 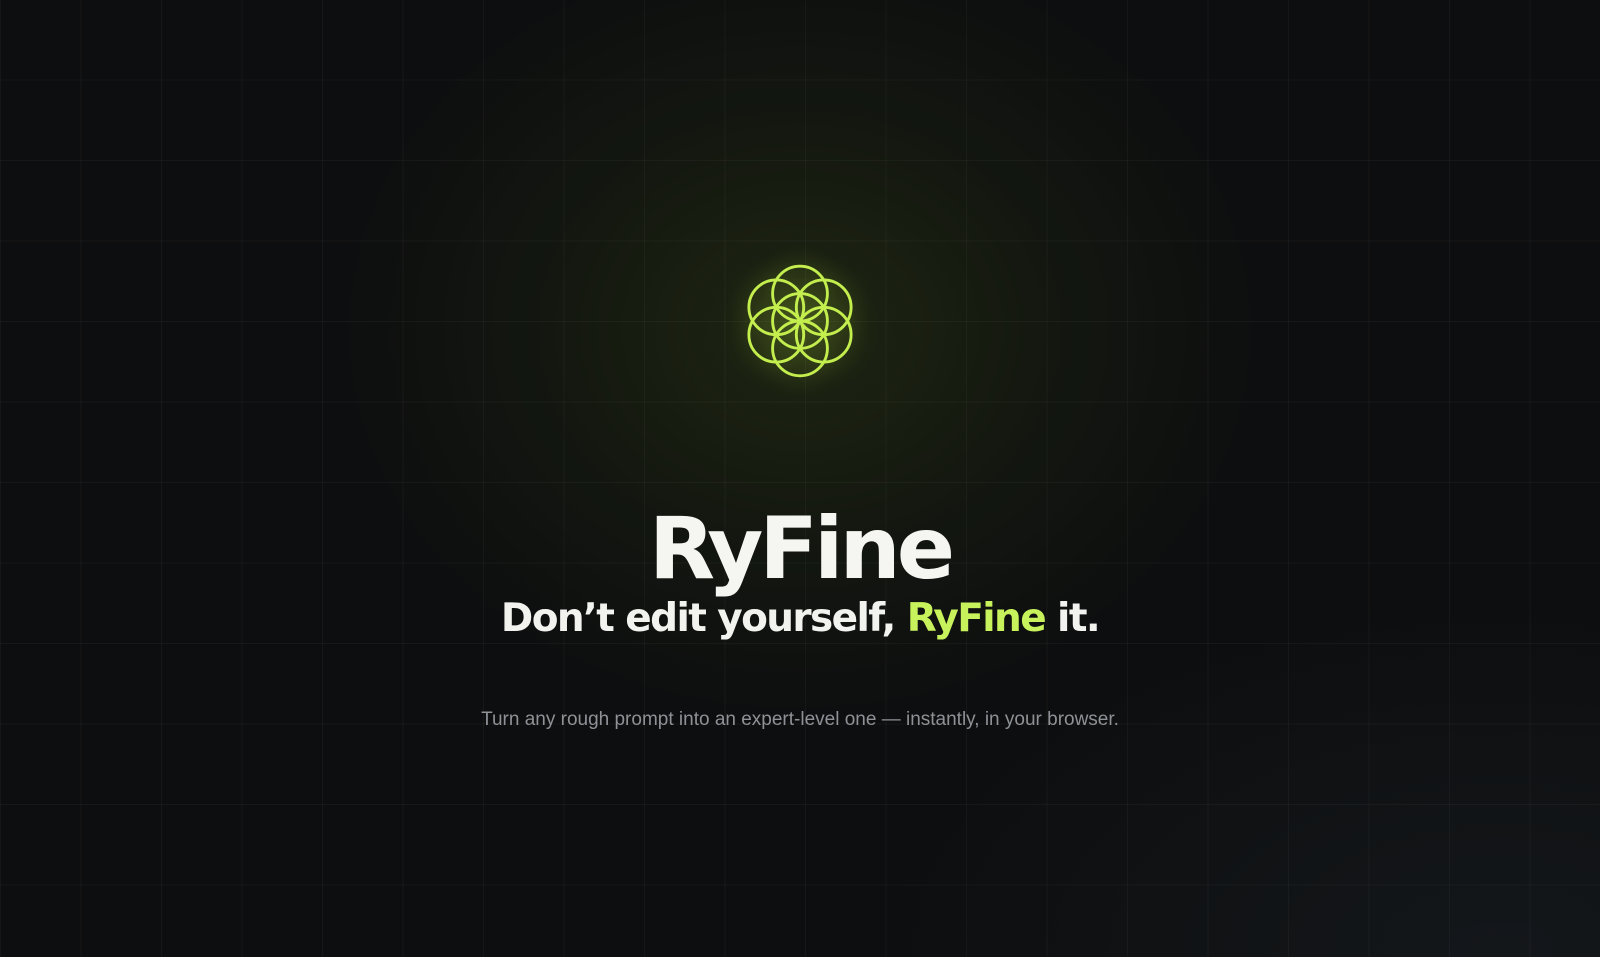 I want to click on flower-of-life-icon, so click(x=800, y=321).